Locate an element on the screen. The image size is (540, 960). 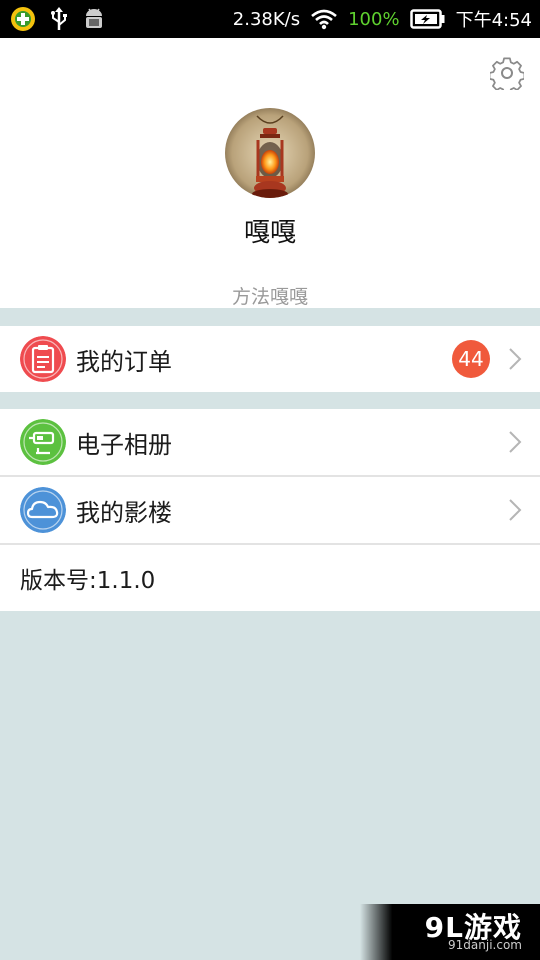
avatar is located at coordinates (270, 153).